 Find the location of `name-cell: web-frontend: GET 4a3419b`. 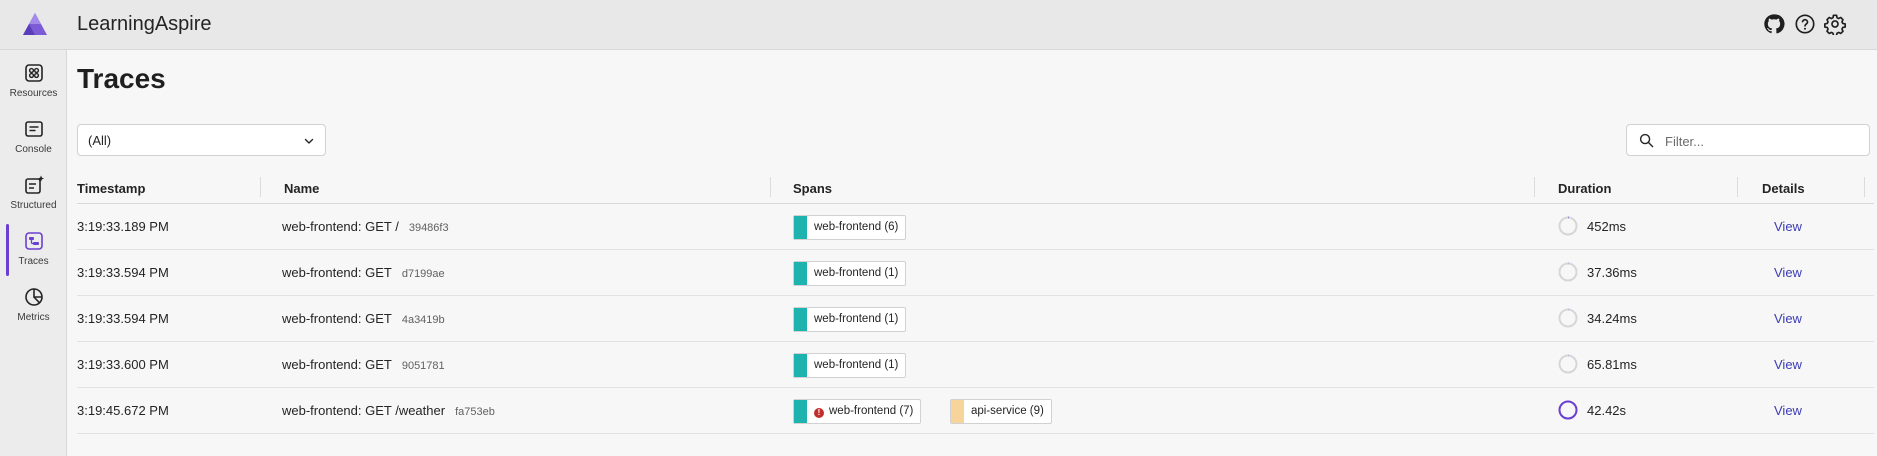

name-cell: web-frontend: GET 4a3419b is located at coordinates (363, 318).